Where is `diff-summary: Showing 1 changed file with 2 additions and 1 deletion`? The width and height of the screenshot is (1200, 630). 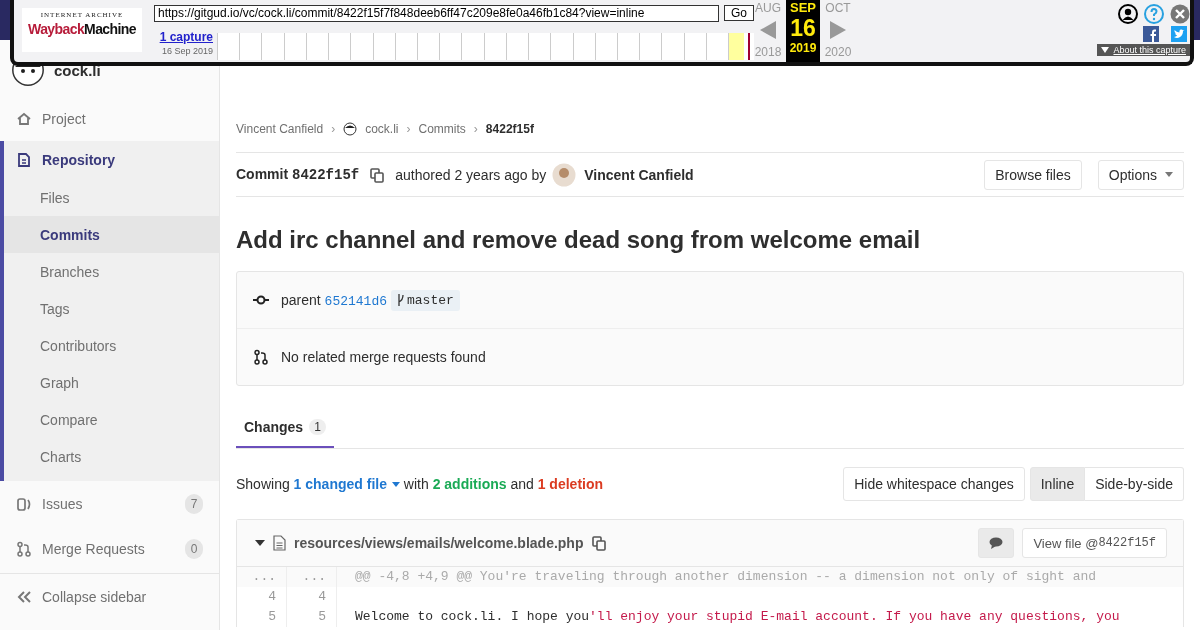
diff-summary: Showing 1 changed file with 2 additions and 1 deletion is located at coordinates (420, 484).